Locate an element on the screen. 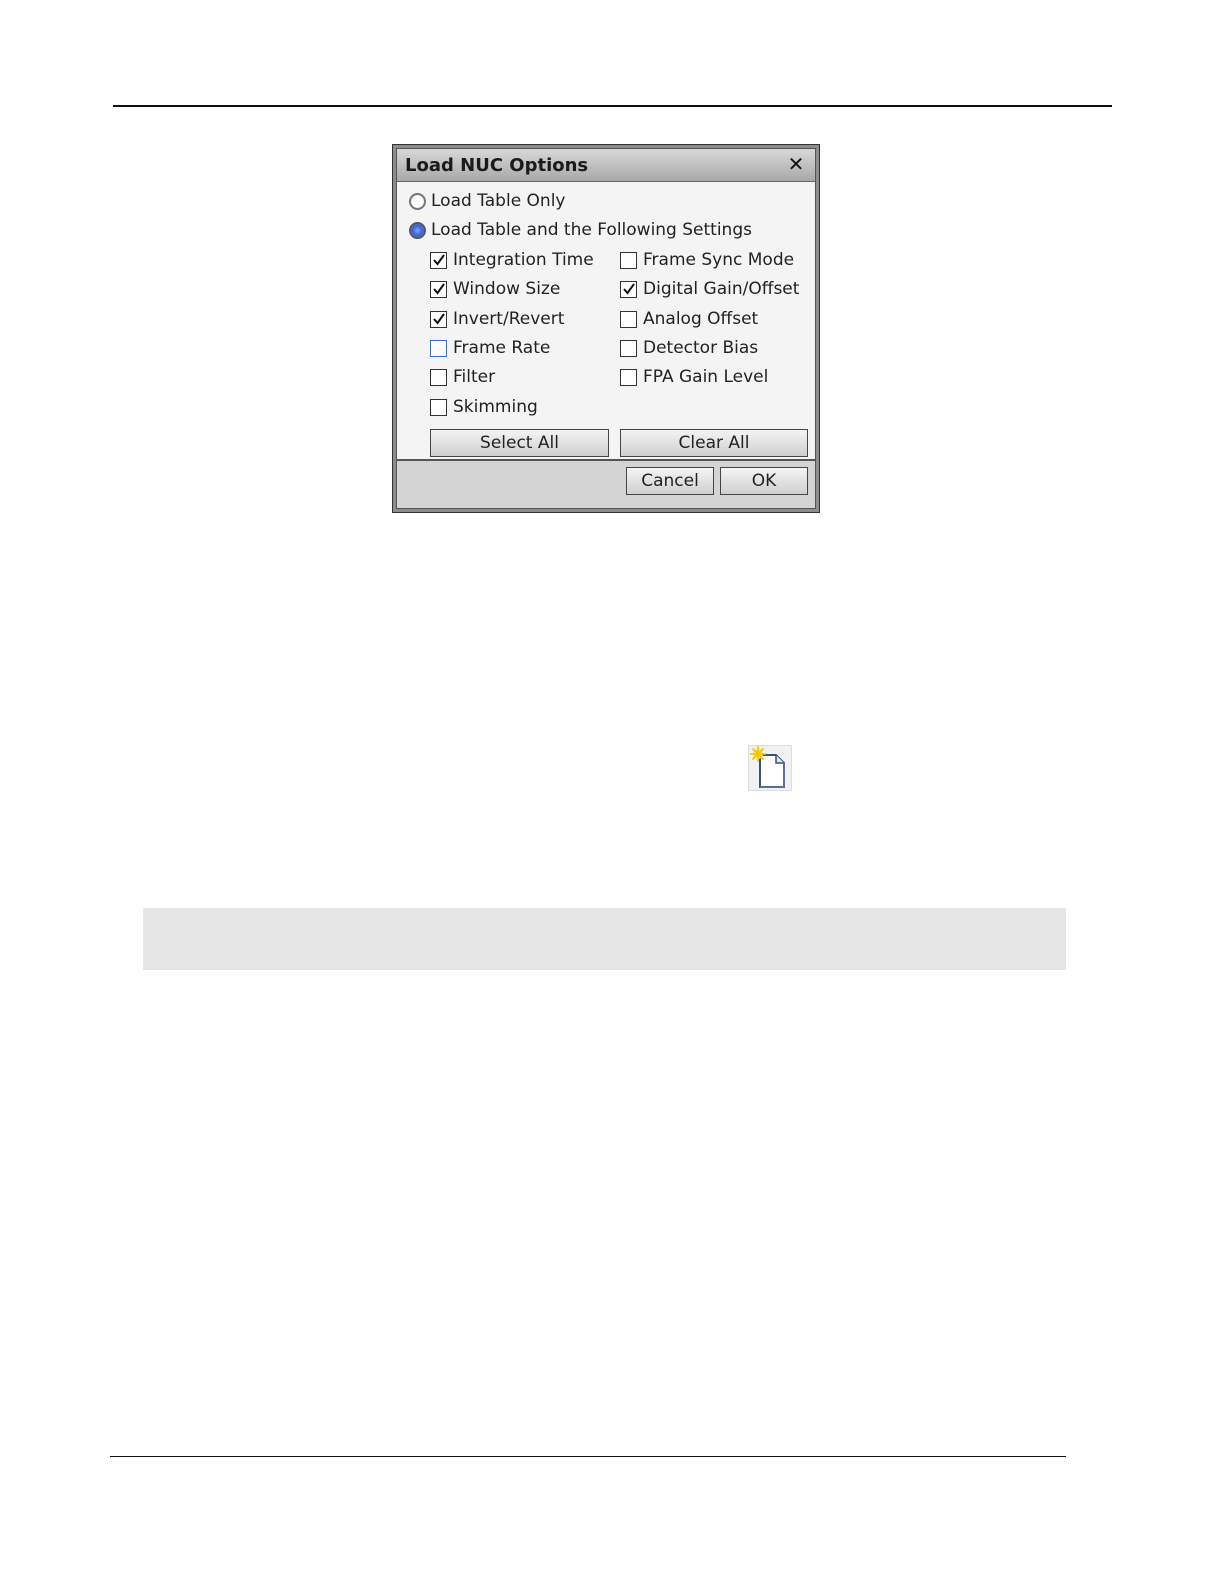  clear-all-button: Clear All is located at coordinates (714, 443).